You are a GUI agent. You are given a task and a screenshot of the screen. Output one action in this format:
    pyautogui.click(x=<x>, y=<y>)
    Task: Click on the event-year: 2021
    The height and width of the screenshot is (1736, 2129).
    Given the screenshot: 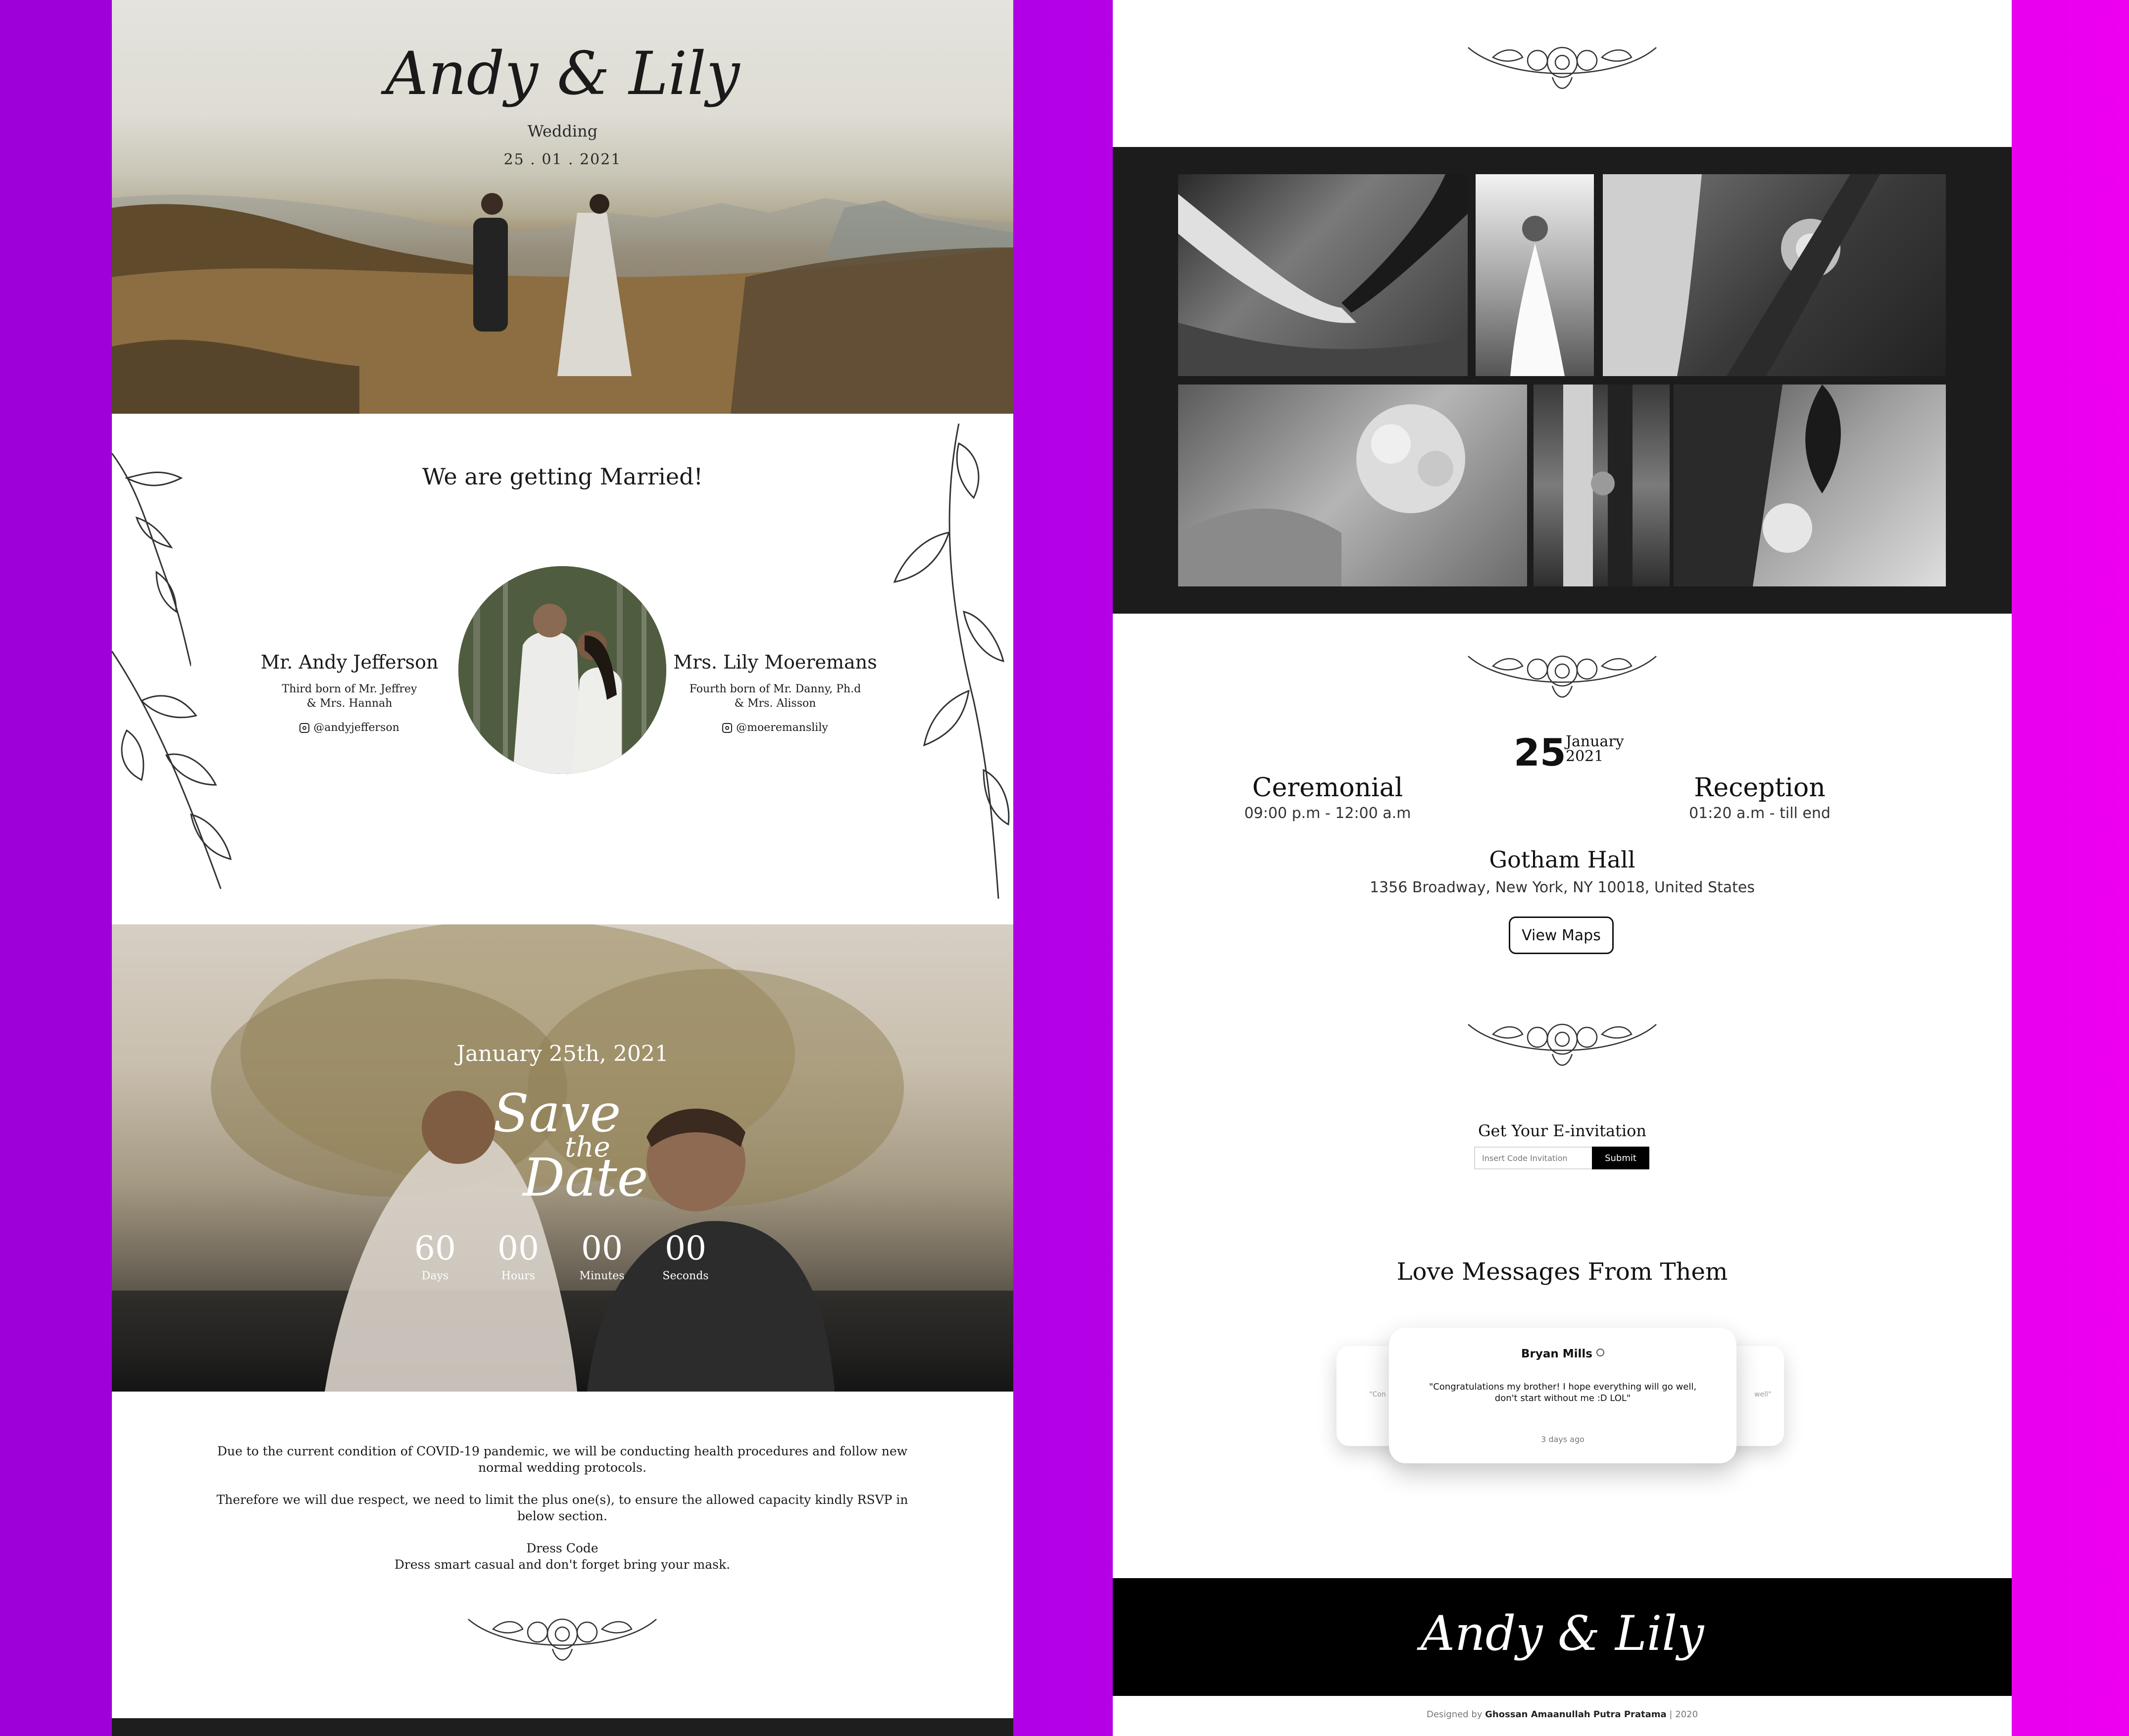 What is the action you would take?
    pyautogui.click(x=1585, y=756)
    